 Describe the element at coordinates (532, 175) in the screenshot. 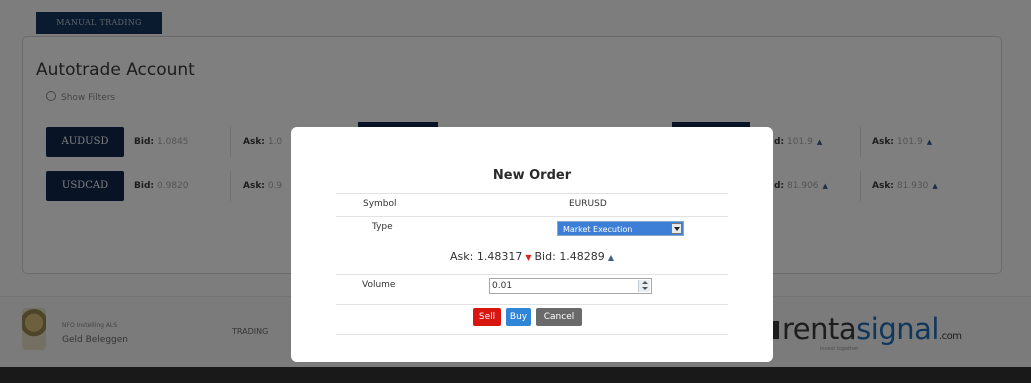

I see `dialog-title: New Order` at that location.